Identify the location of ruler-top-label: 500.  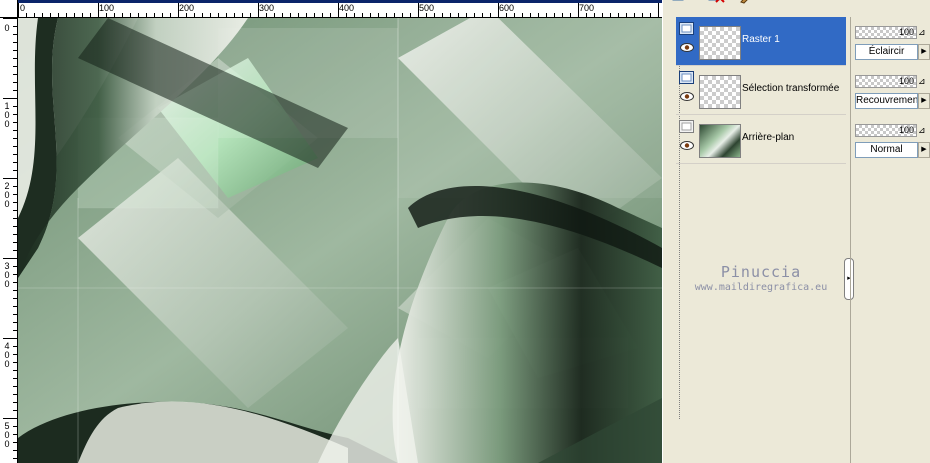
(427, 8).